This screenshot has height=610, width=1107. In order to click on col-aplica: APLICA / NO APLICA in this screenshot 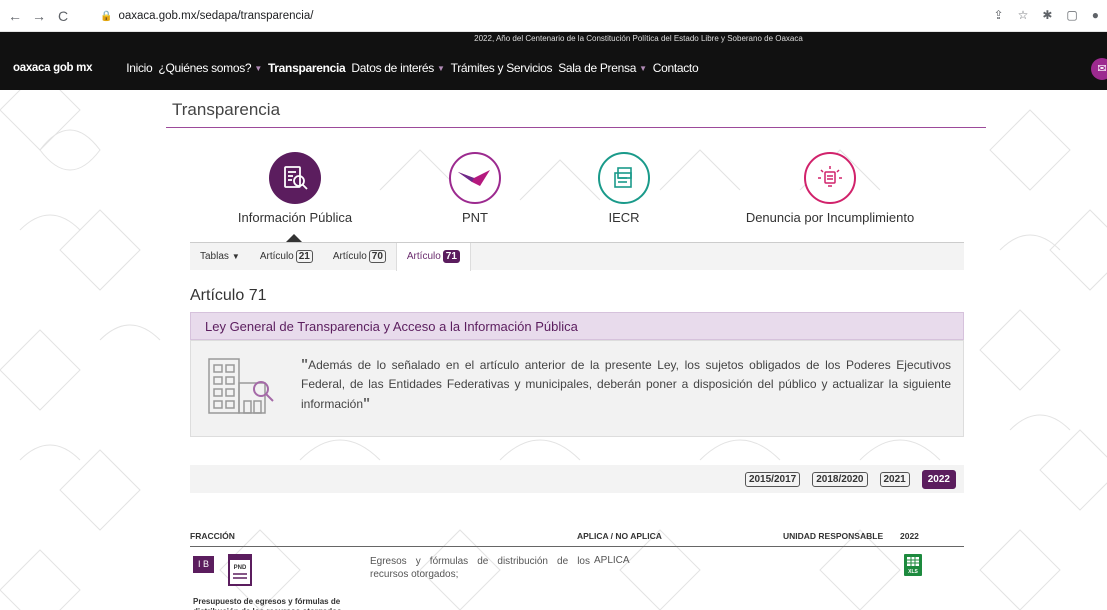, I will do `click(619, 536)`.